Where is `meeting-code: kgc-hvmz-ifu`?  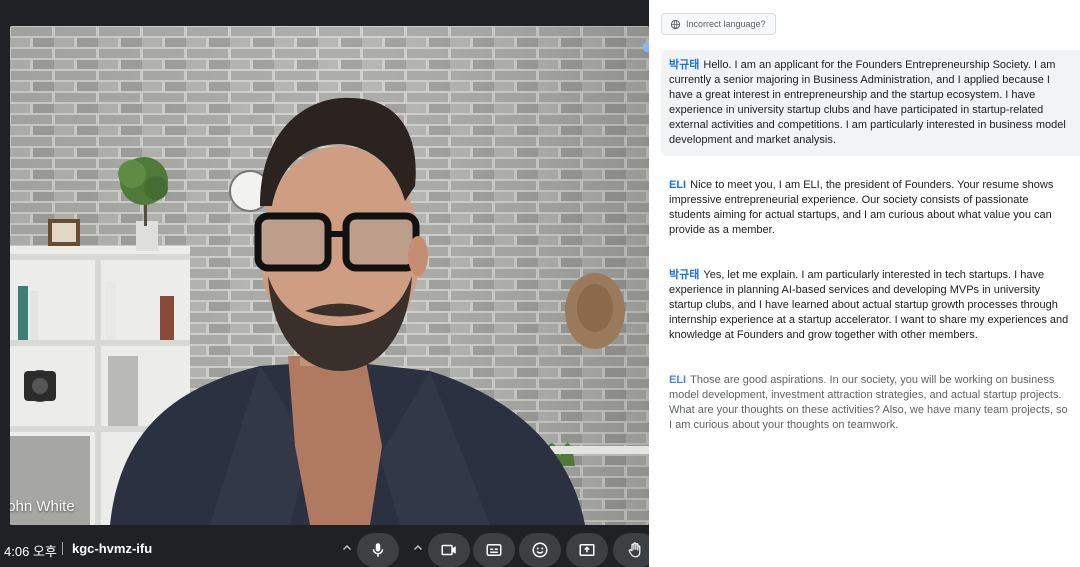 meeting-code: kgc-hvmz-ifu is located at coordinates (112, 548).